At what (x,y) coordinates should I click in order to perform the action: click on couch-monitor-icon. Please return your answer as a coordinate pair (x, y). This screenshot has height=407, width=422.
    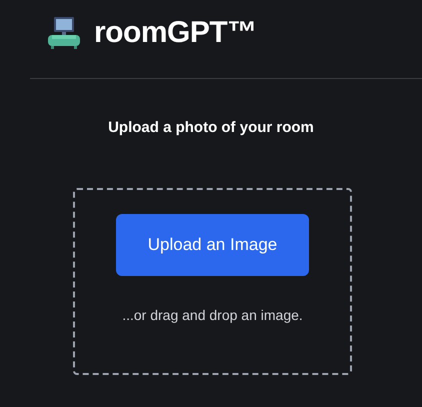
    Looking at the image, I should click on (64, 33).